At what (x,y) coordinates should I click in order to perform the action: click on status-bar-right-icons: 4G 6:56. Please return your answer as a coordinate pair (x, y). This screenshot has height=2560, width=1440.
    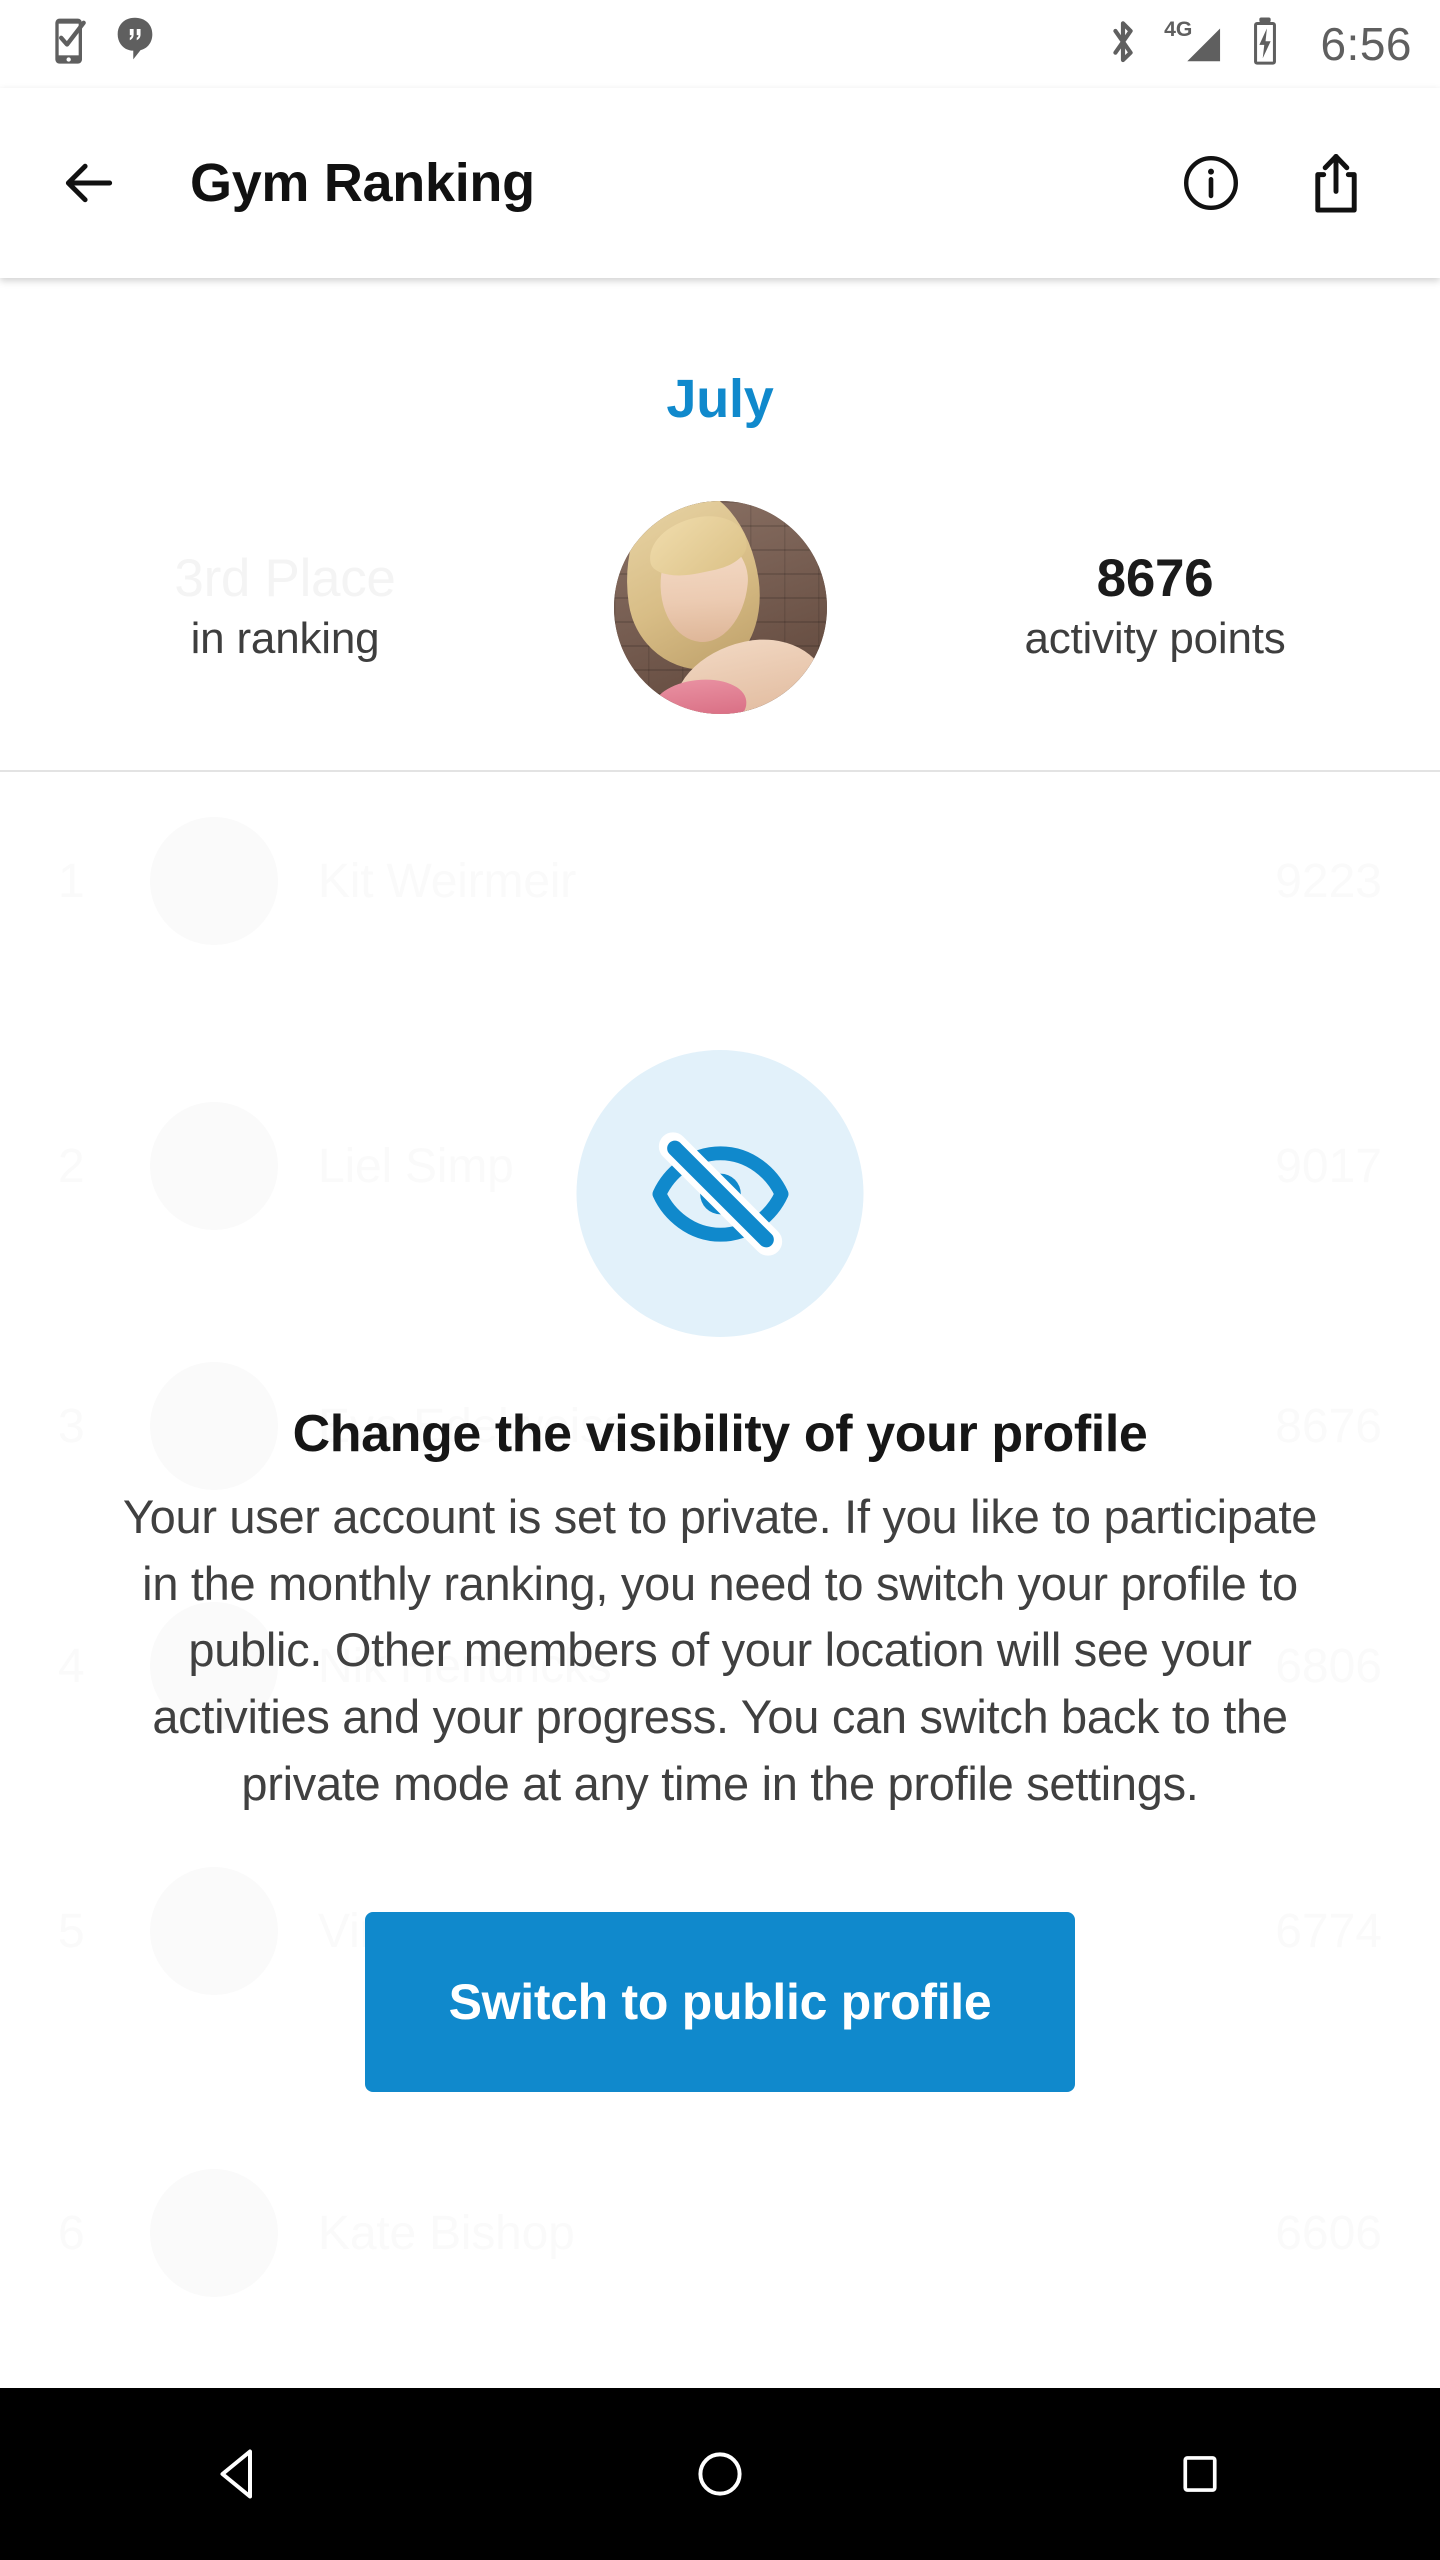
    Looking at the image, I should click on (1258, 44).